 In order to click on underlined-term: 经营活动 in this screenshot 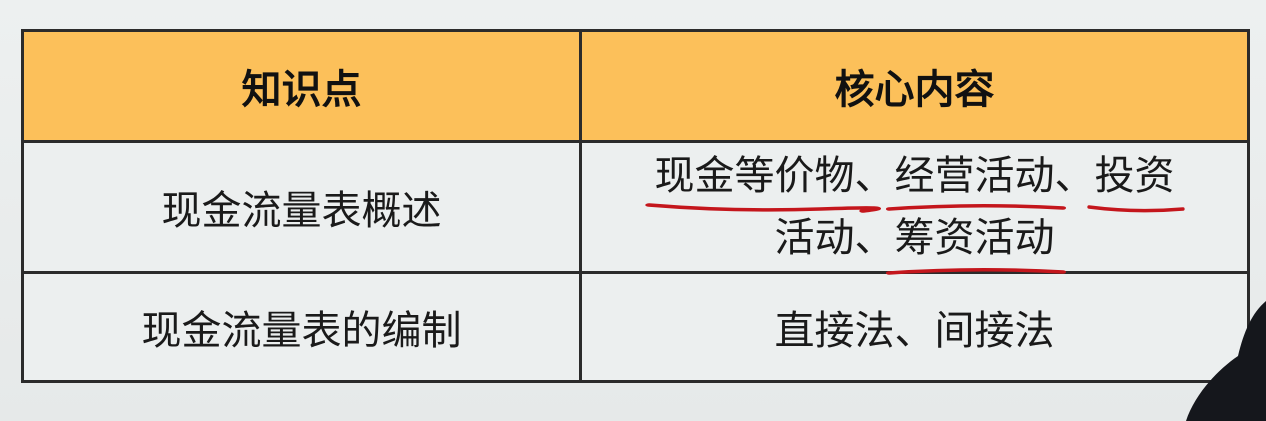, I will do `click(975, 178)`.